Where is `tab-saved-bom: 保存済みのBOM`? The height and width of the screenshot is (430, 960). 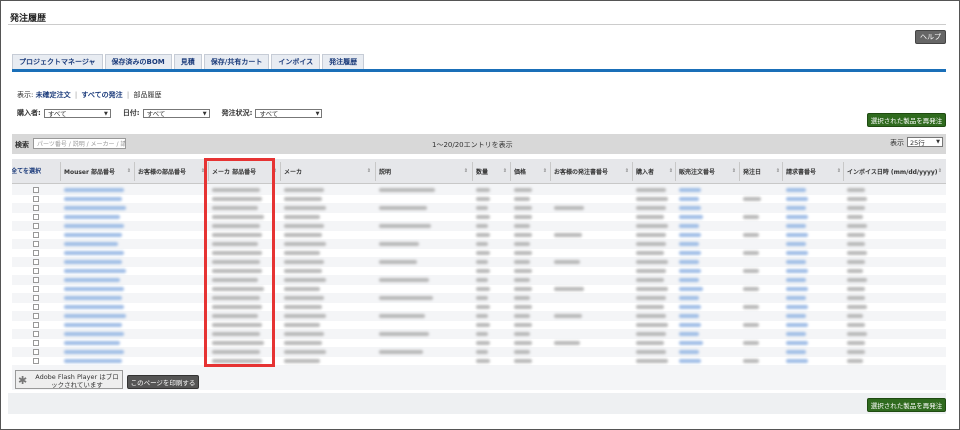
tab-saved-bom: 保存済みのBOM is located at coordinates (138, 61).